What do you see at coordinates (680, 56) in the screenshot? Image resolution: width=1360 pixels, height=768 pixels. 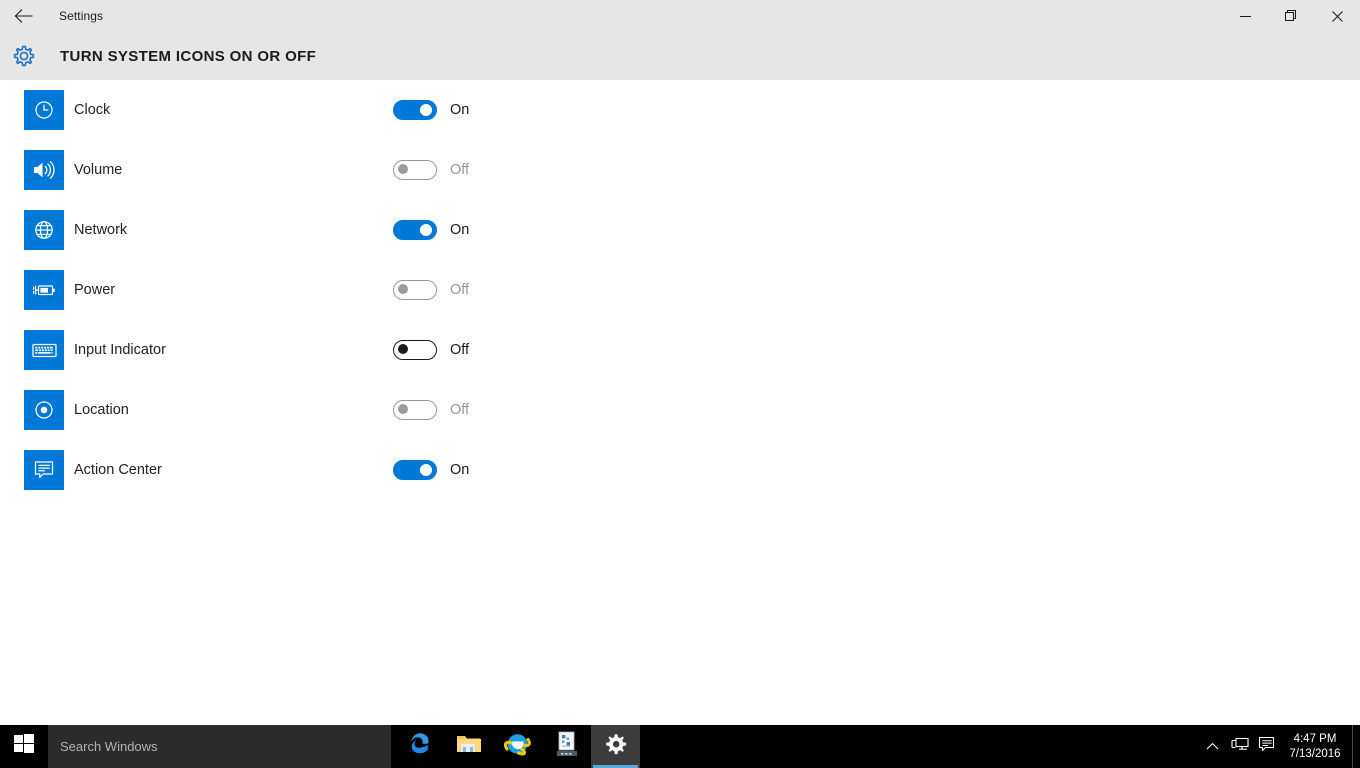 I see `page-header: TURN SYSTEM ICONS ON OR OFF` at bounding box center [680, 56].